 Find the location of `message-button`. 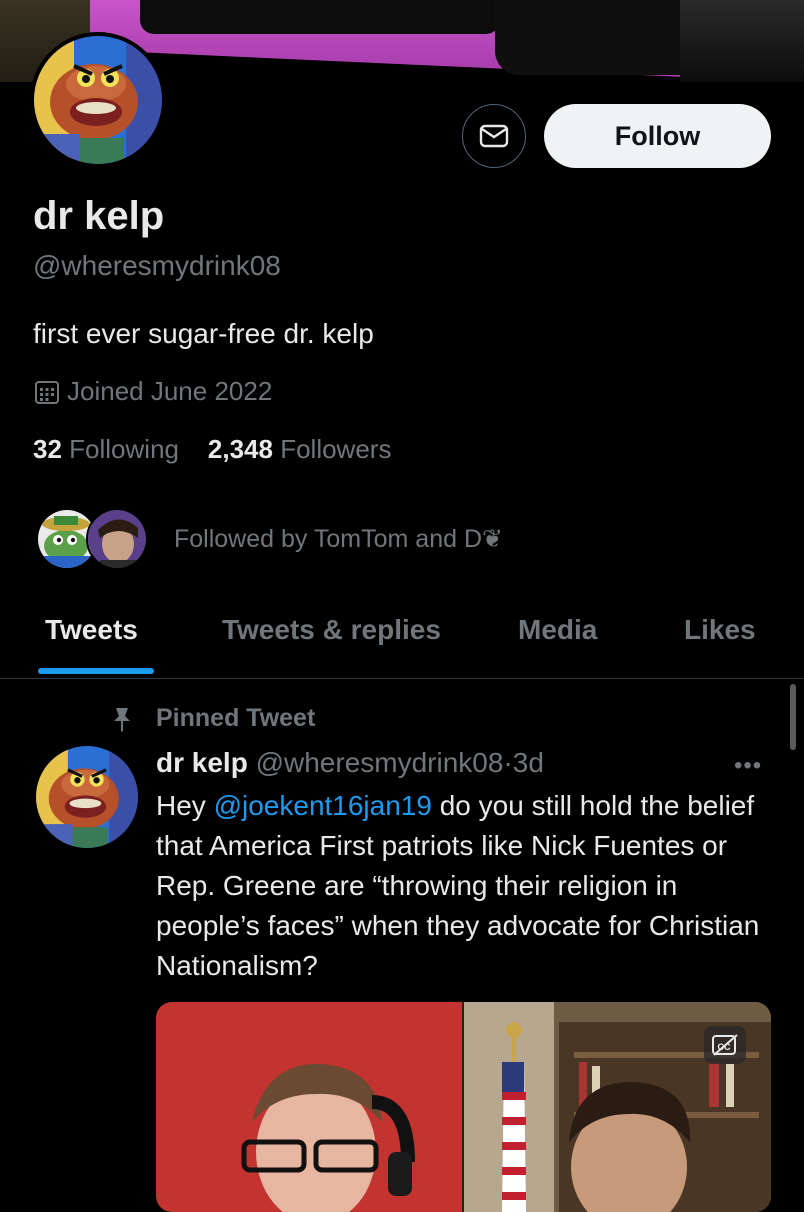

message-button is located at coordinates (494, 136).